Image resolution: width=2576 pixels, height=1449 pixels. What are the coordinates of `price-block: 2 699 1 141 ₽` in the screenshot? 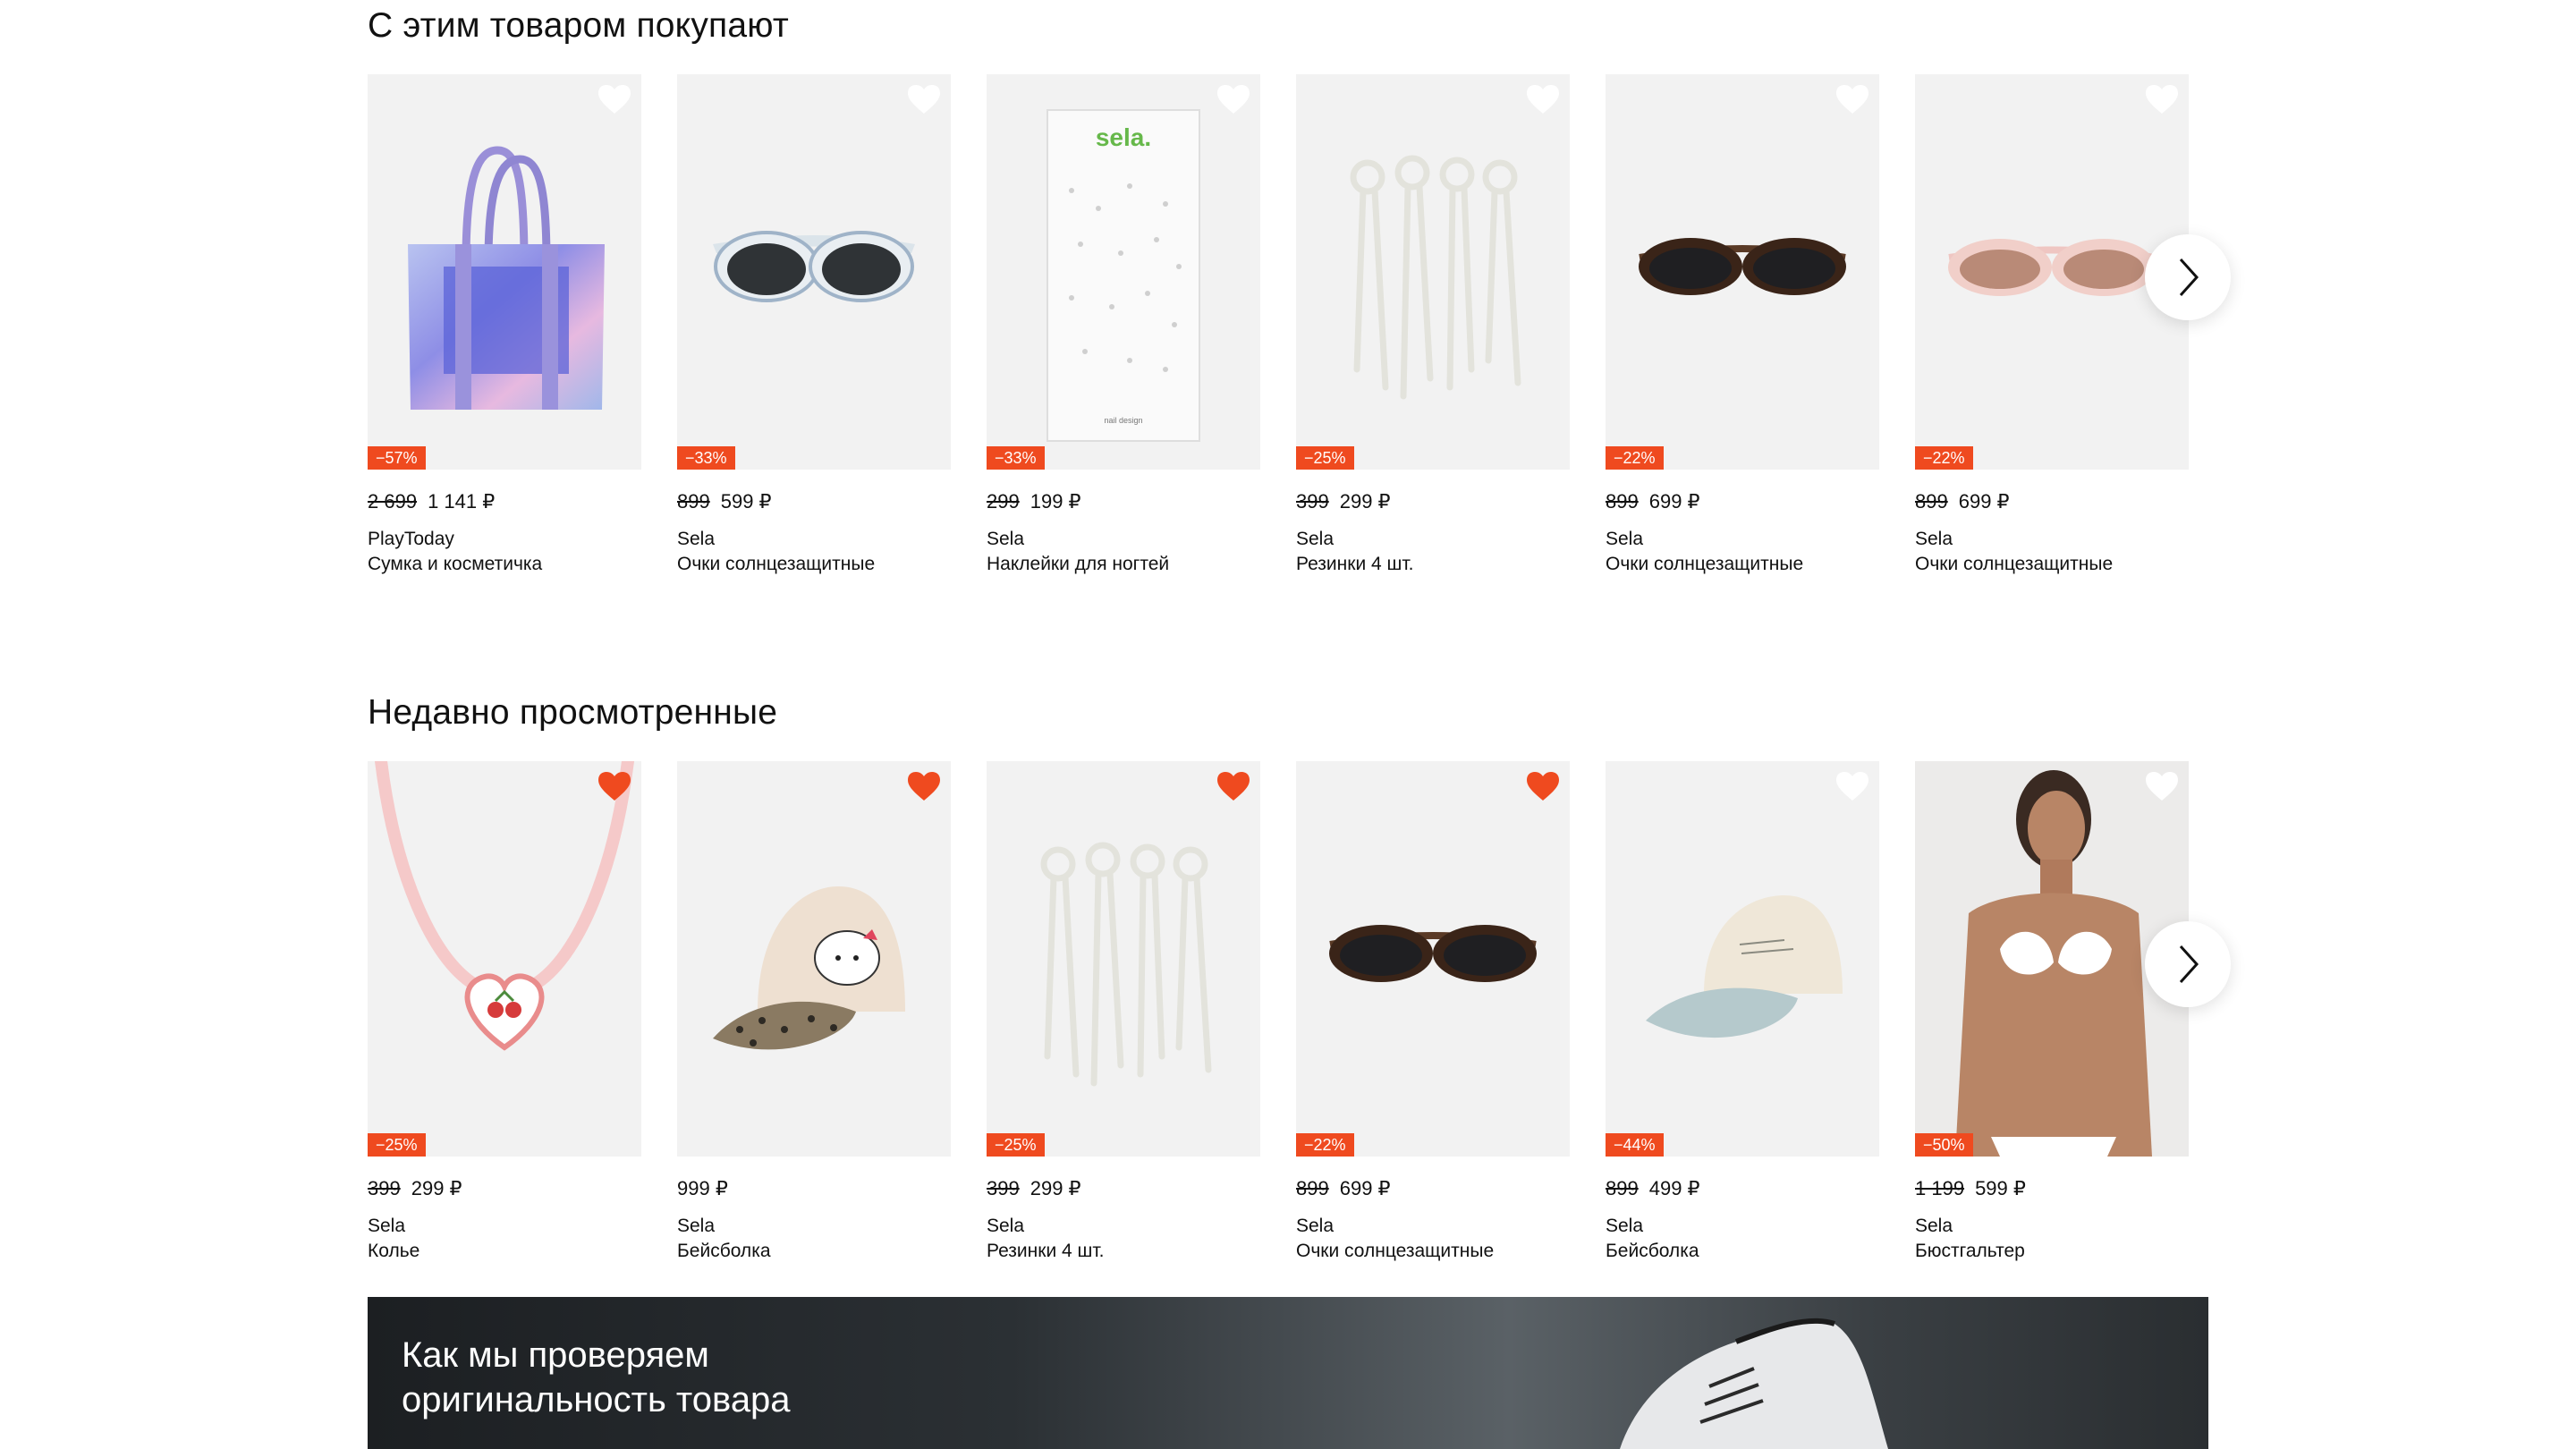 It's located at (504, 501).